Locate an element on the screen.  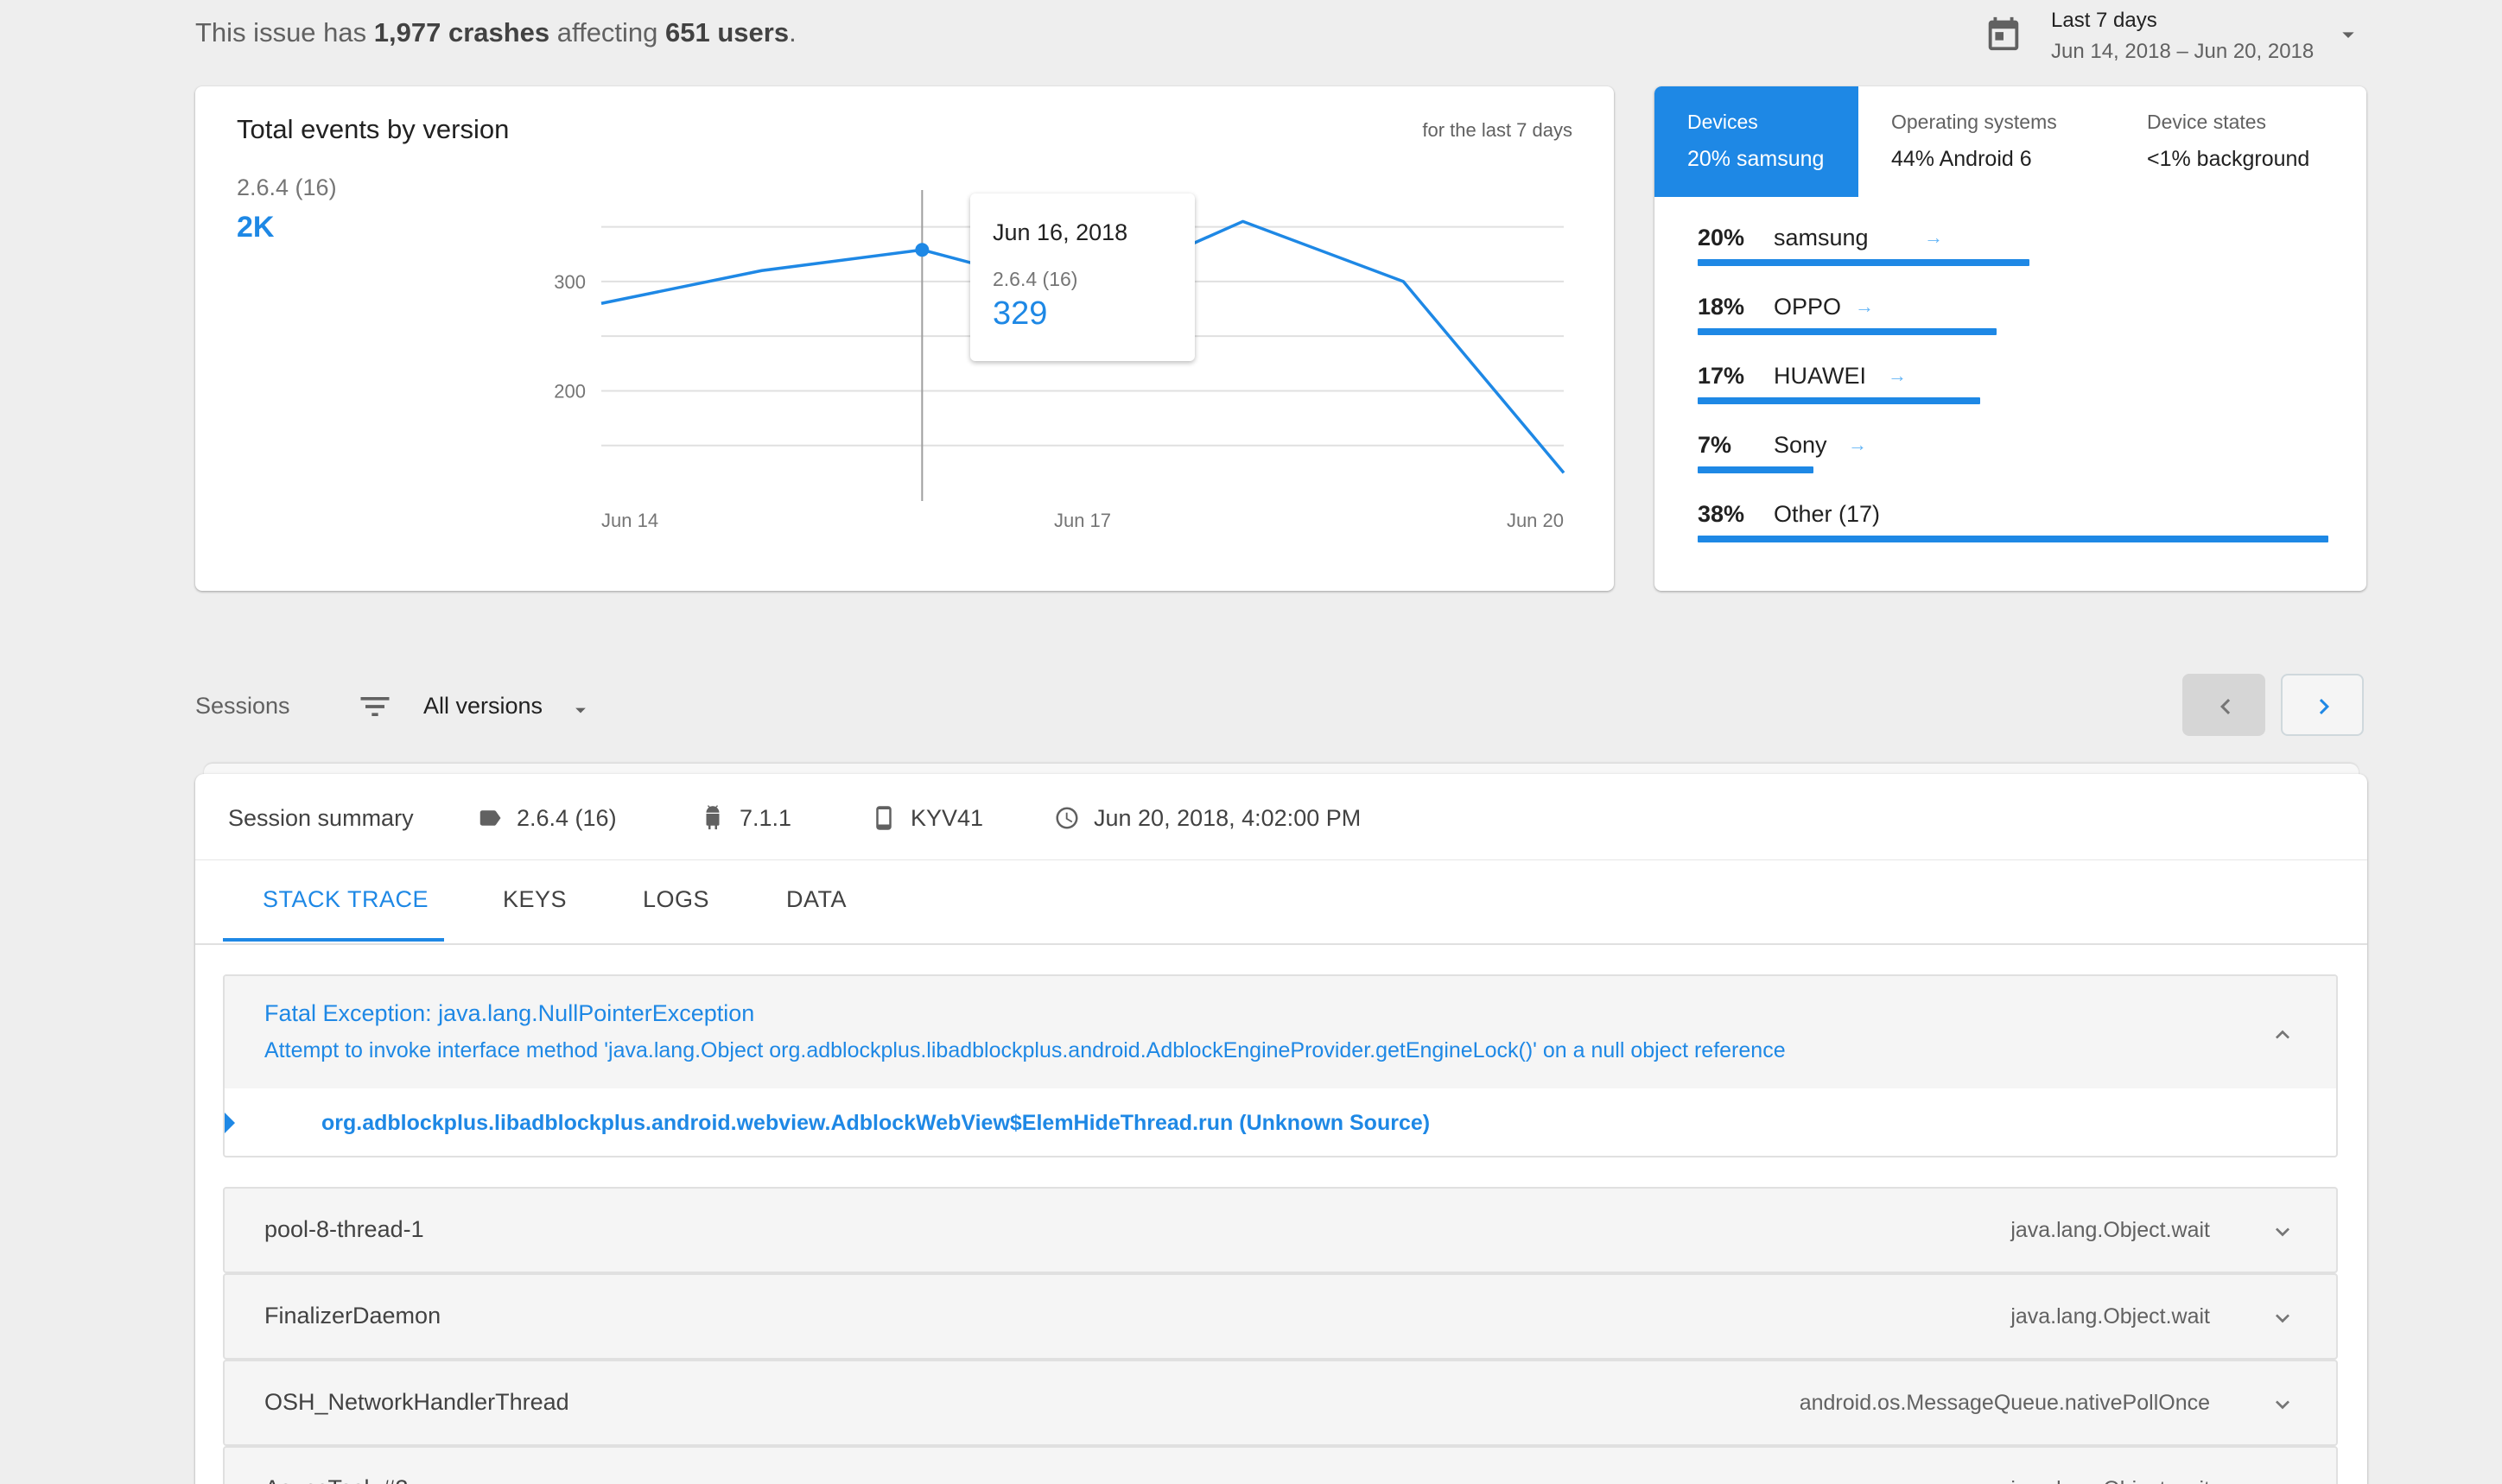
brand-row-oppo: 18% OPPO → is located at coordinates (2018, 320).